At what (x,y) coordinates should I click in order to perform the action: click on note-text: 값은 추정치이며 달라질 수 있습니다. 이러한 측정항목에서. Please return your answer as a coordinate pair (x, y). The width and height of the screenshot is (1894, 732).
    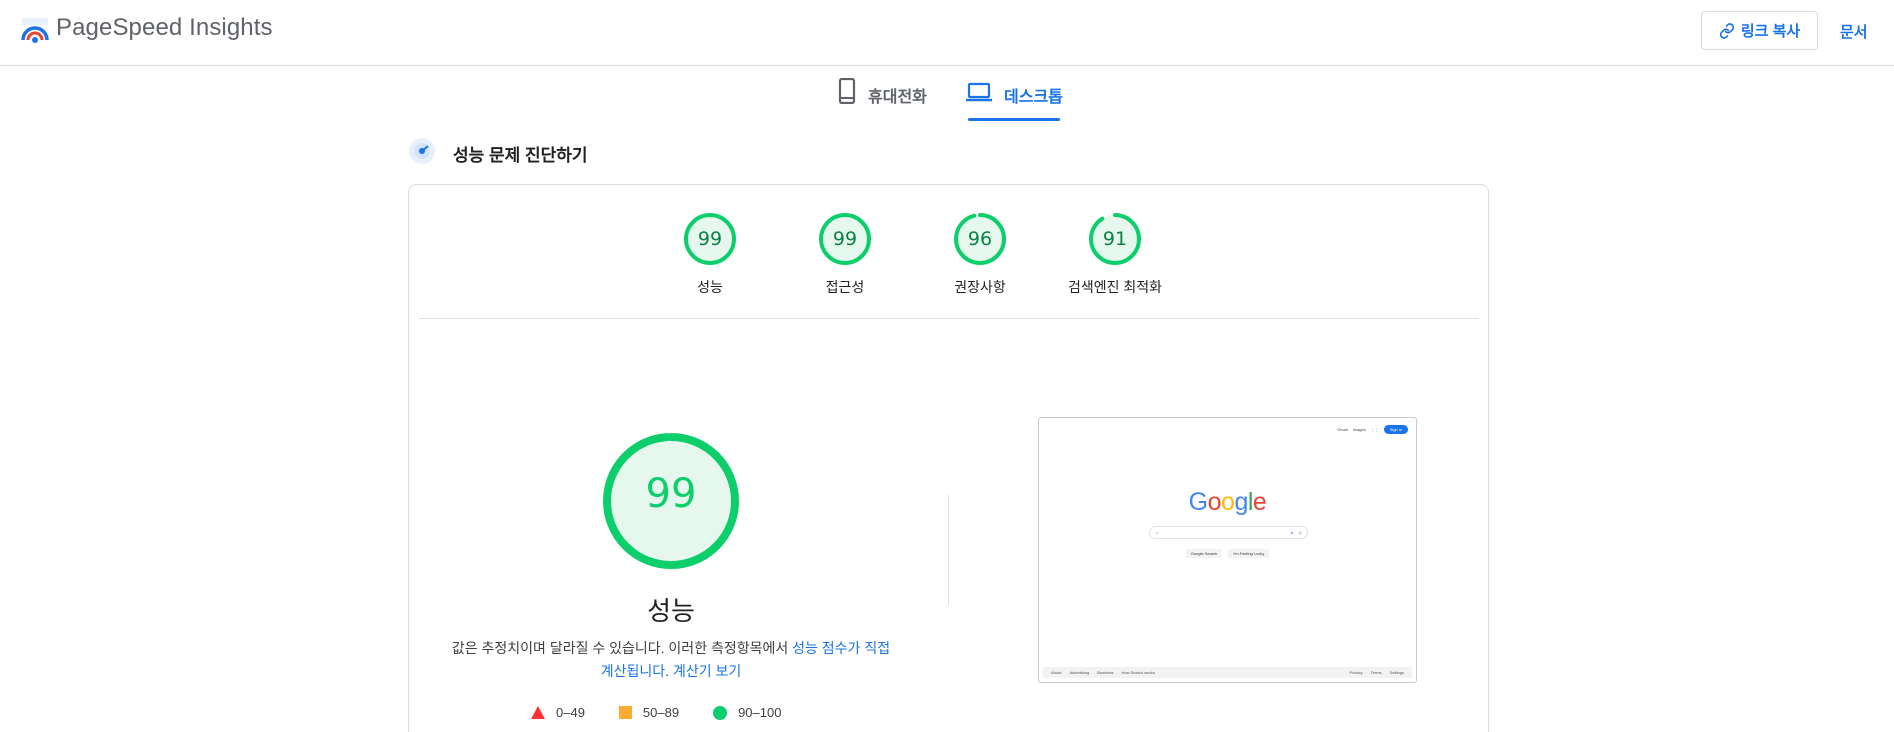
    Looking at the image, I should click on (622, 648).